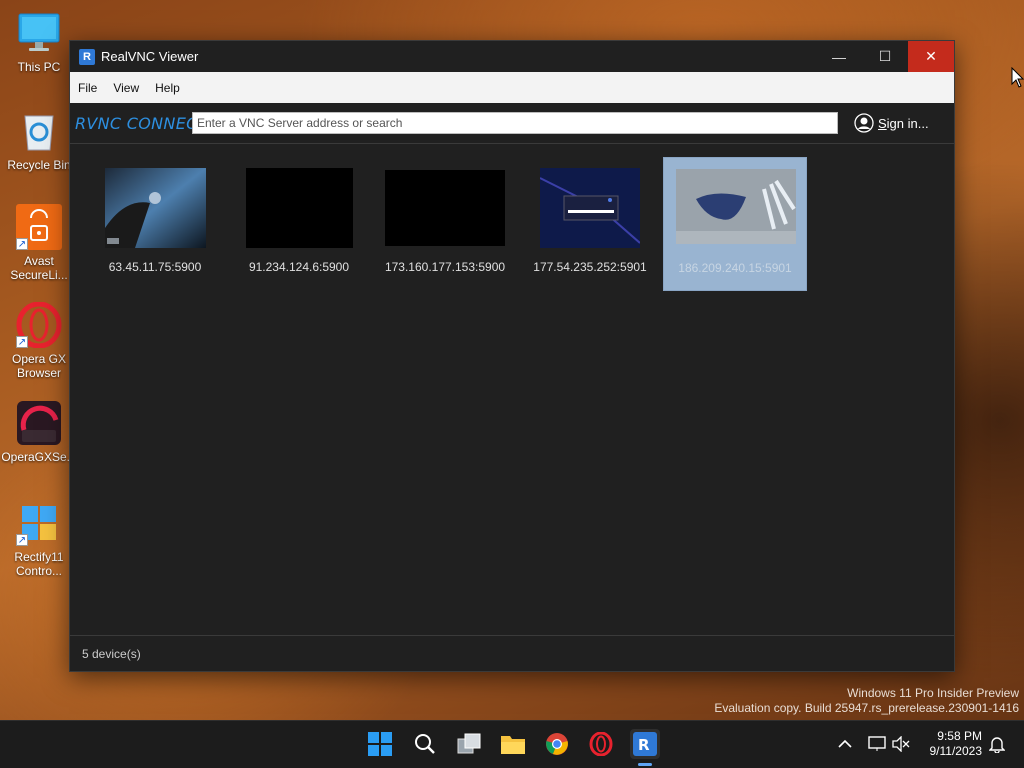  Describe the element at coordinates (39, 227) in the screenshot. I see `avast-lock-icon: ↗` at that location.